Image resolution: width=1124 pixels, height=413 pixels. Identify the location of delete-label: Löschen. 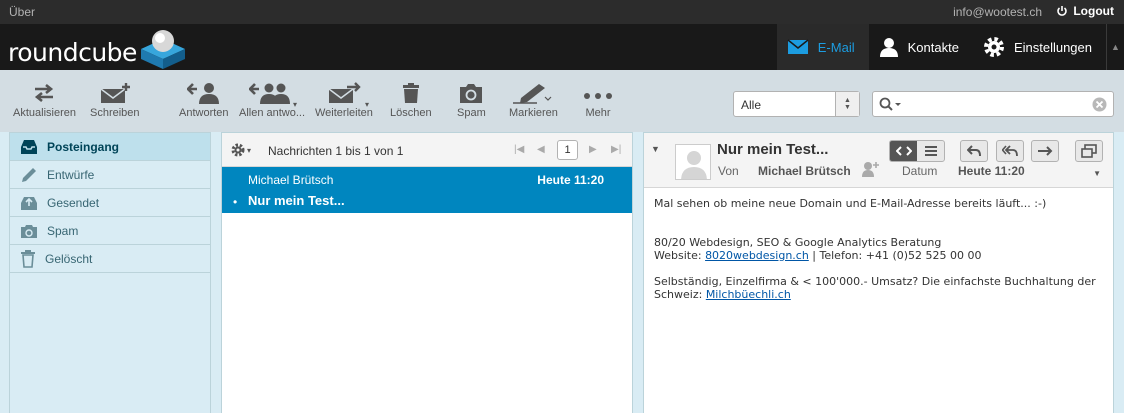
(411, 113).